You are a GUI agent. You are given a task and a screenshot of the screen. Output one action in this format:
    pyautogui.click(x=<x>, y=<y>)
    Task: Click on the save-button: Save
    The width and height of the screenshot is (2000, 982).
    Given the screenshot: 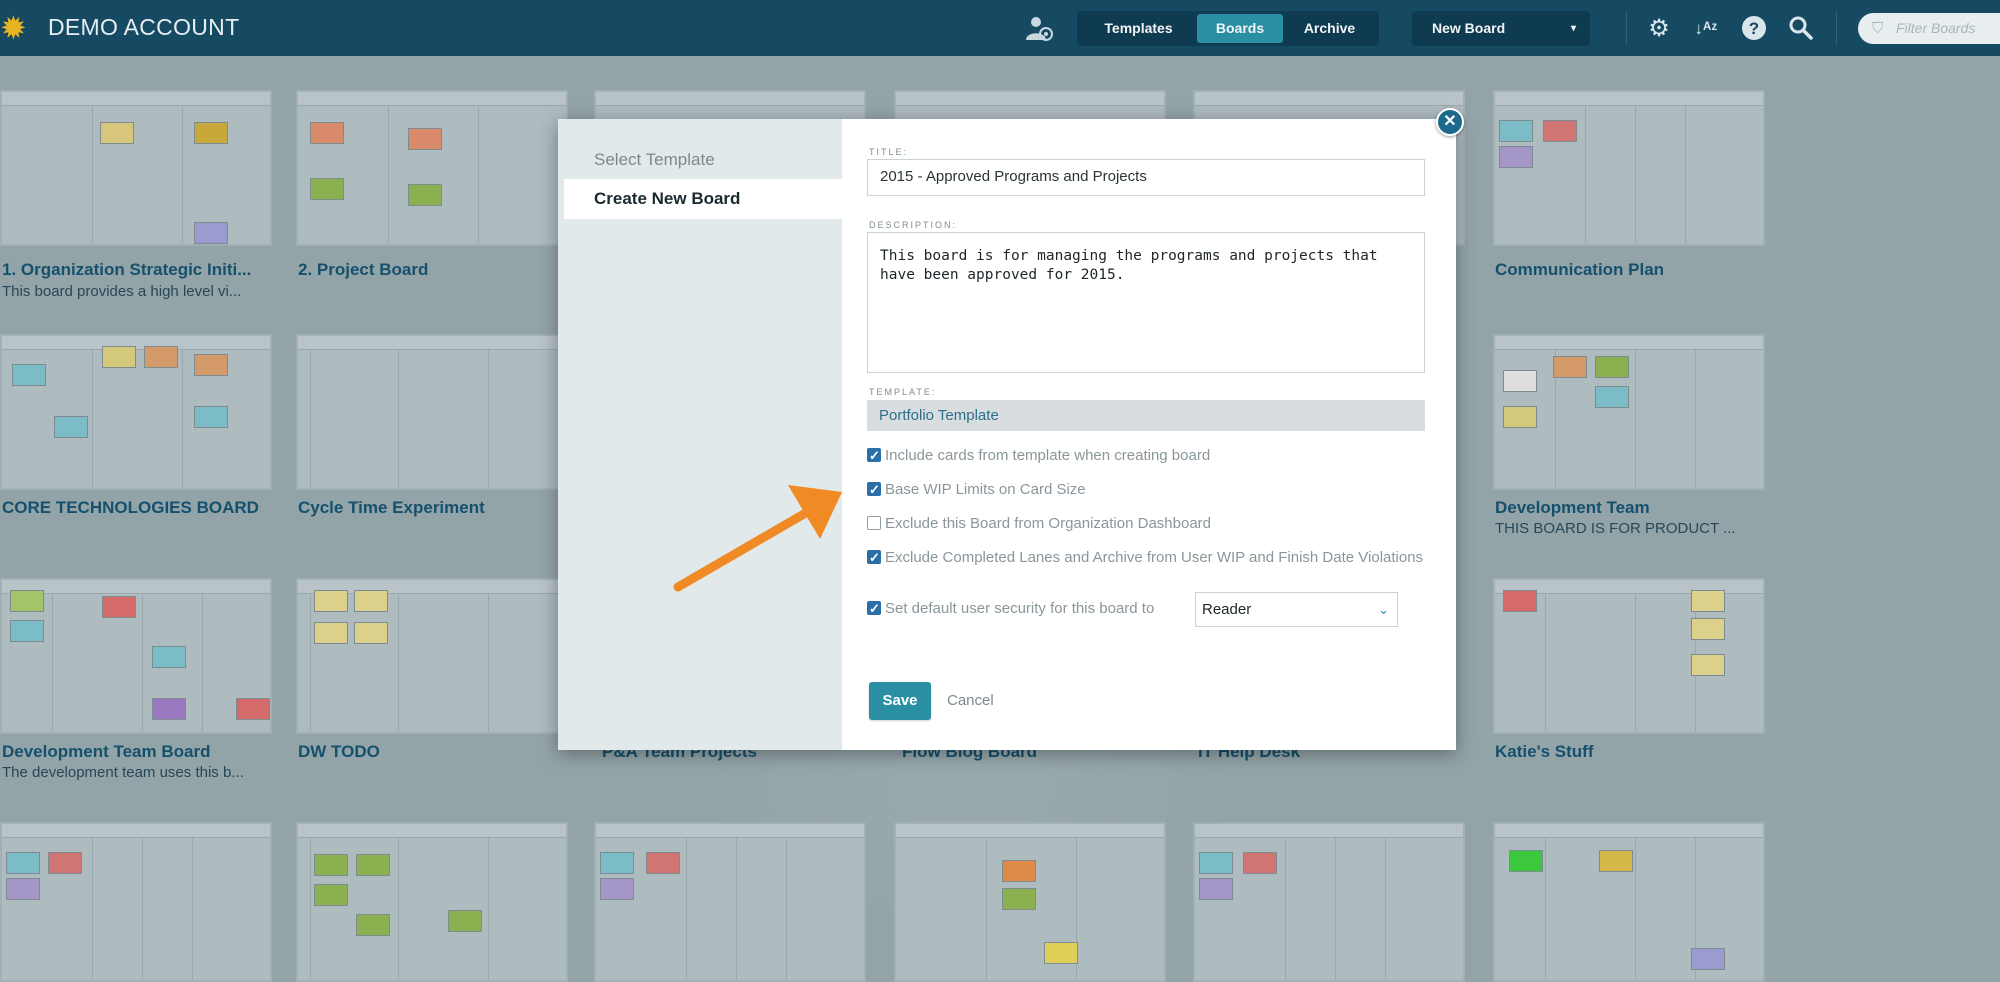 What is the action you would take?
    pyautogui.click(x=900, y=701)
    